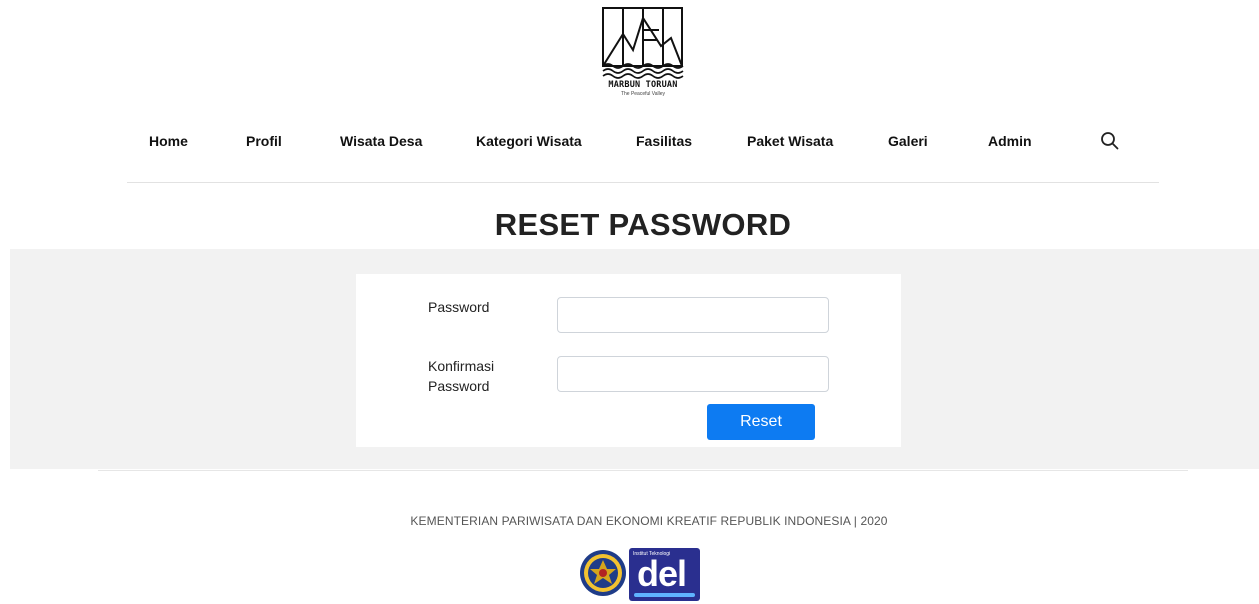 The image size is (1259, 604). What do you see at coordinates (461, 366) in the screenshot?
I see `confirm-password-label-line1: Konfirmasi` at bounding box center [461, 366].